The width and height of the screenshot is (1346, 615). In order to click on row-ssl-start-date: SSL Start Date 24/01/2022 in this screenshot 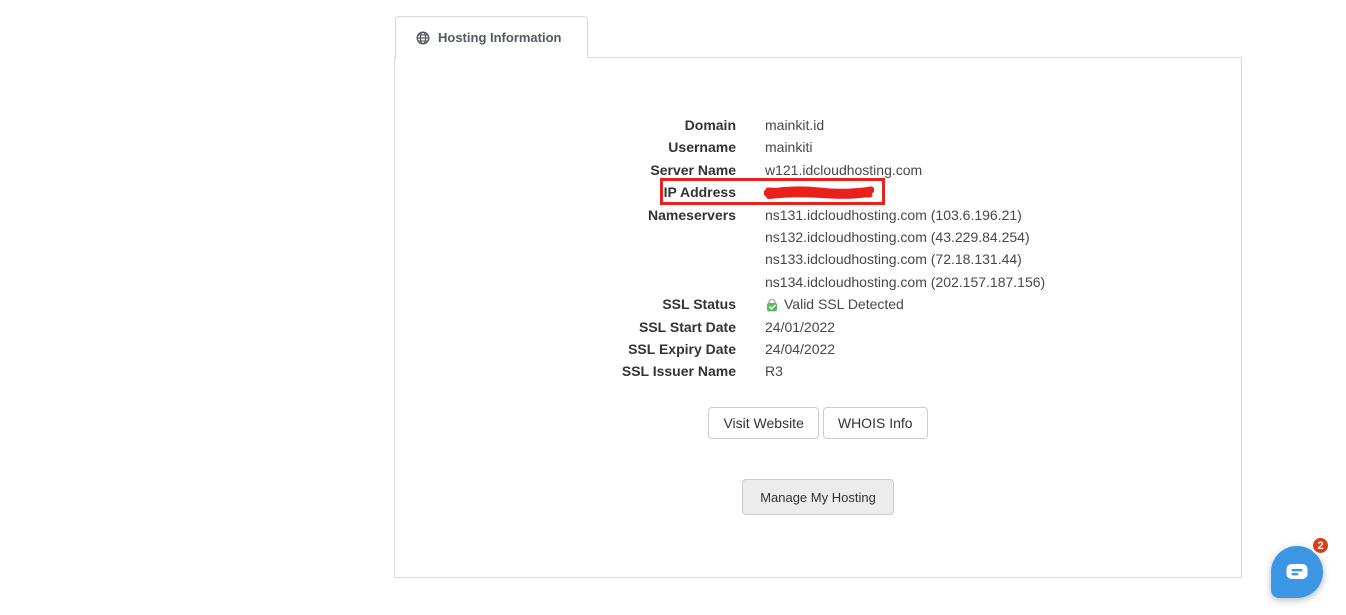, I will do `click(818, 327)`.